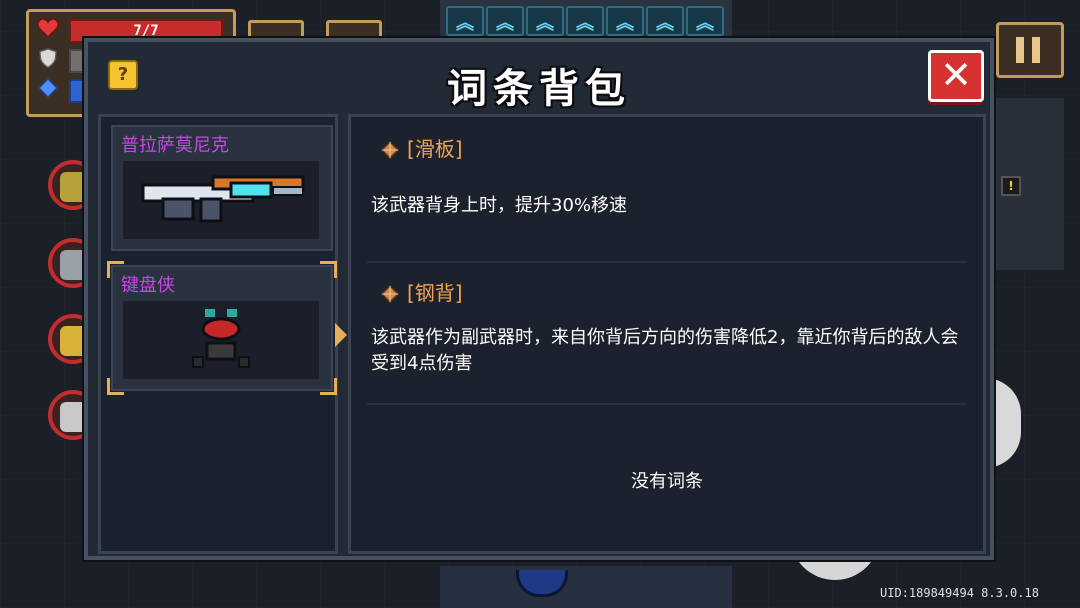 The height and width of the screenshot is (608, 1080). What do you see at coordinates (539, 89) in the screenshot?
I see `dialog-title: 词条背包` at bounding box center [539, 89].